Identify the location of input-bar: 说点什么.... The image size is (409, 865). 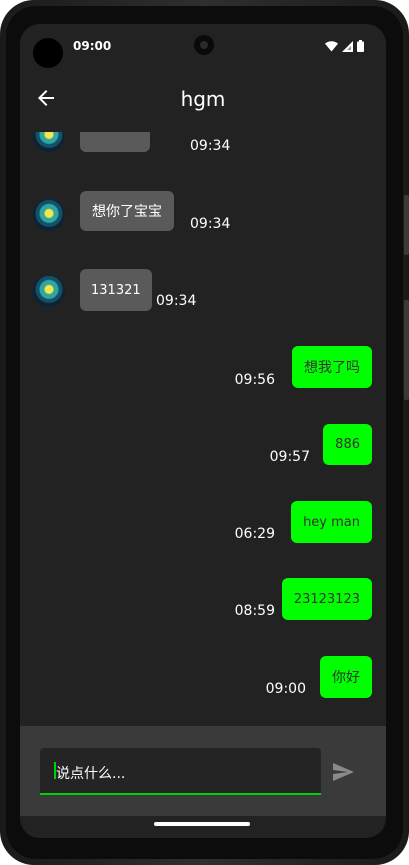
(203, 771).